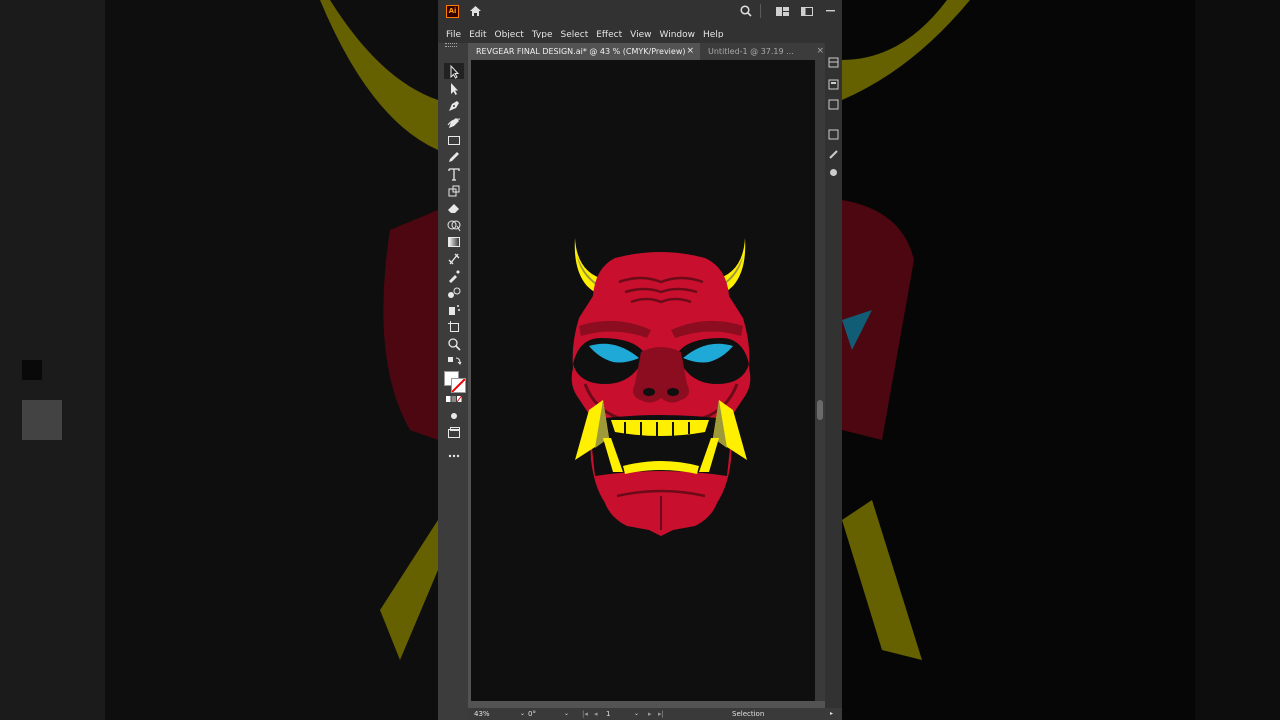 The height and width of the screenshot is (720, 1280). What do you see at coordinates (454, 310) in the screenshot?
I see `symbol-sprayer-icon` at bounding box center [454, 310].